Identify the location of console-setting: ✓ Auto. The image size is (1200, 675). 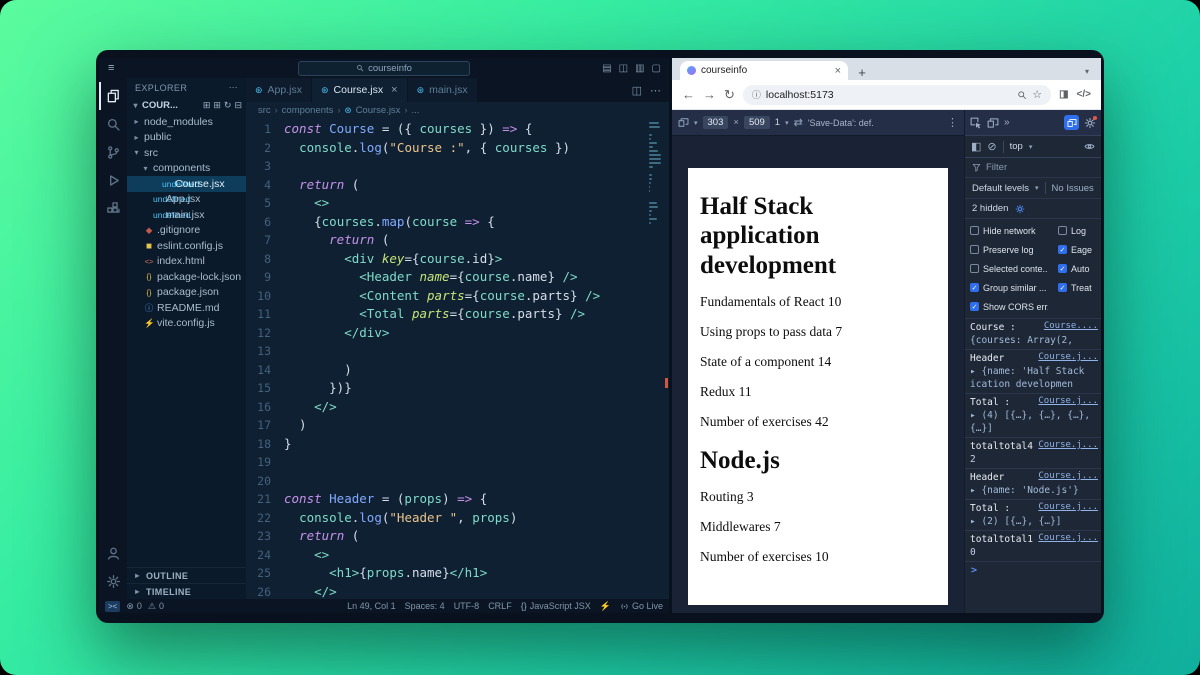
(1077, 268).